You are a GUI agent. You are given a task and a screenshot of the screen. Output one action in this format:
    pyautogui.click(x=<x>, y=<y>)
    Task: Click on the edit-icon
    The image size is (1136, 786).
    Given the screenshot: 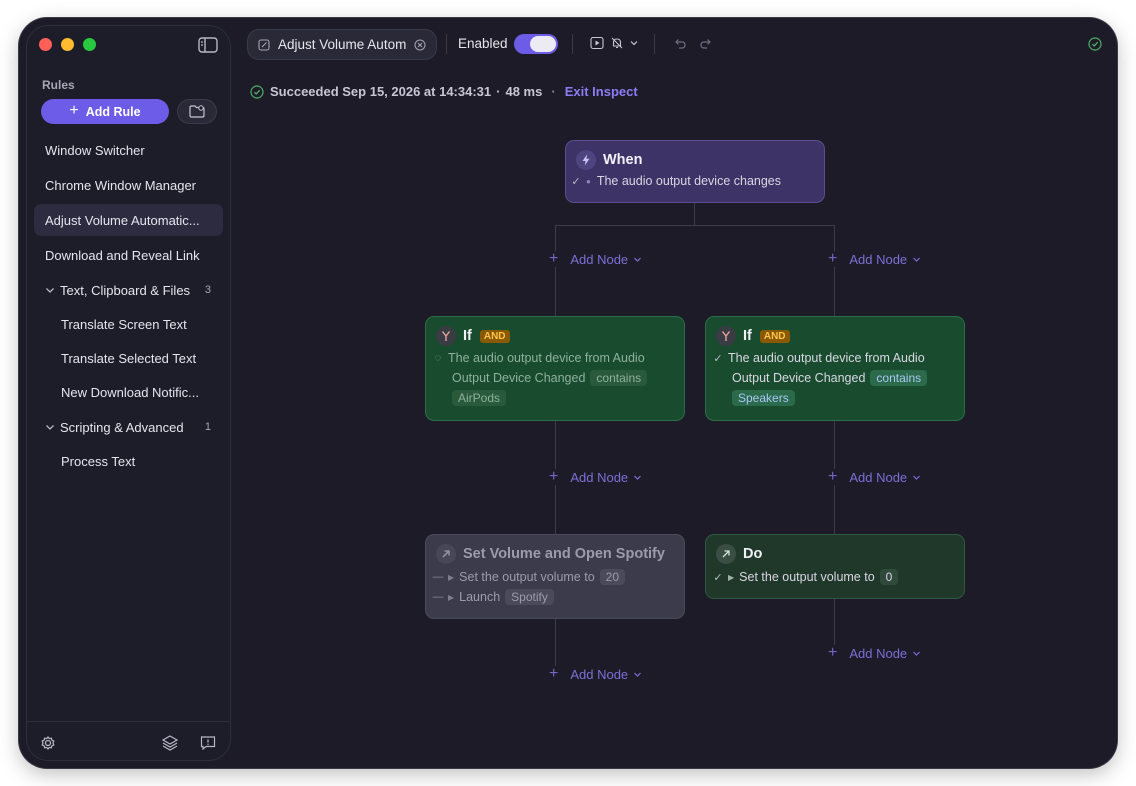 What is the action you would take?
    pyautogui.click(x=264, y=44)
    